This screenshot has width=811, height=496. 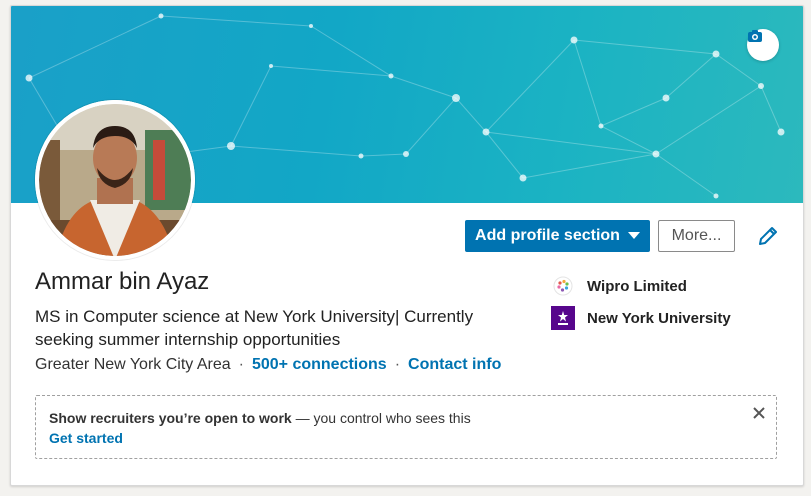 I want to click on nyu-logo-icon, so click(x=563, y=318).